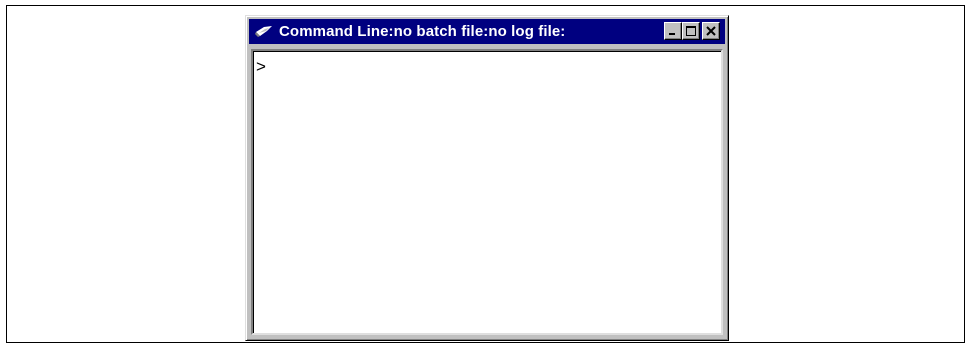  I want to click on close-icon, so click(711, 31).